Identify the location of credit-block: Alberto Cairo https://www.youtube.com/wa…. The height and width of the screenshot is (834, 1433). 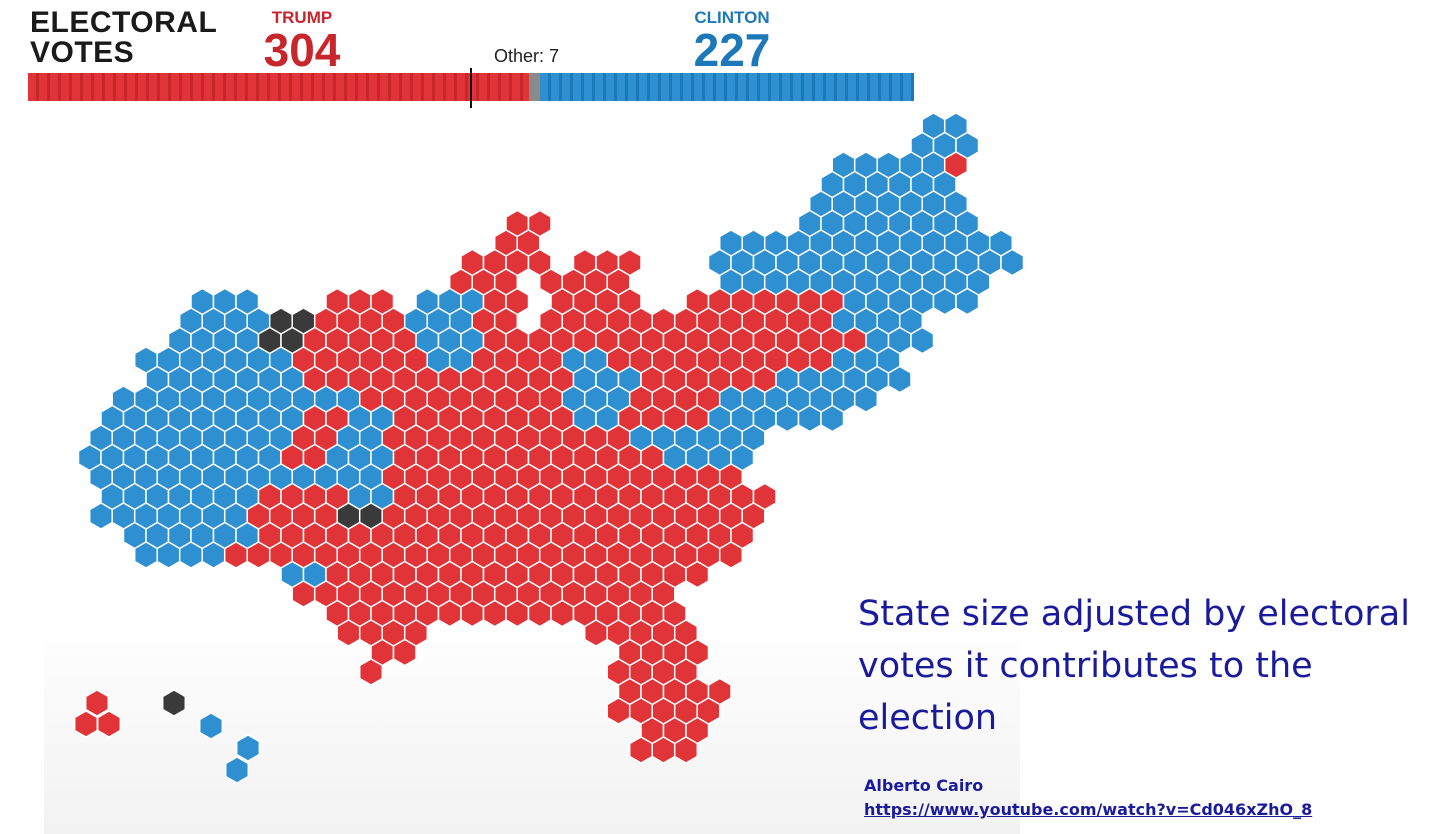
(1088, 798).